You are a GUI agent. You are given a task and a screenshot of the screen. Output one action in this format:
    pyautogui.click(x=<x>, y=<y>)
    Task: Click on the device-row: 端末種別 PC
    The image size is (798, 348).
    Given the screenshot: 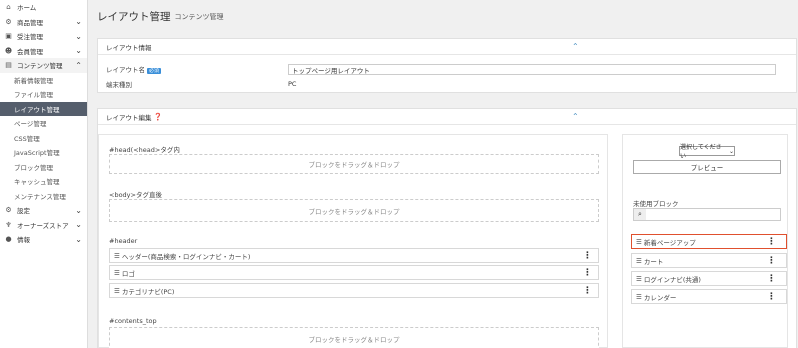 What is the action you would take?
    pyautogui.click(x=447, y=83)
    